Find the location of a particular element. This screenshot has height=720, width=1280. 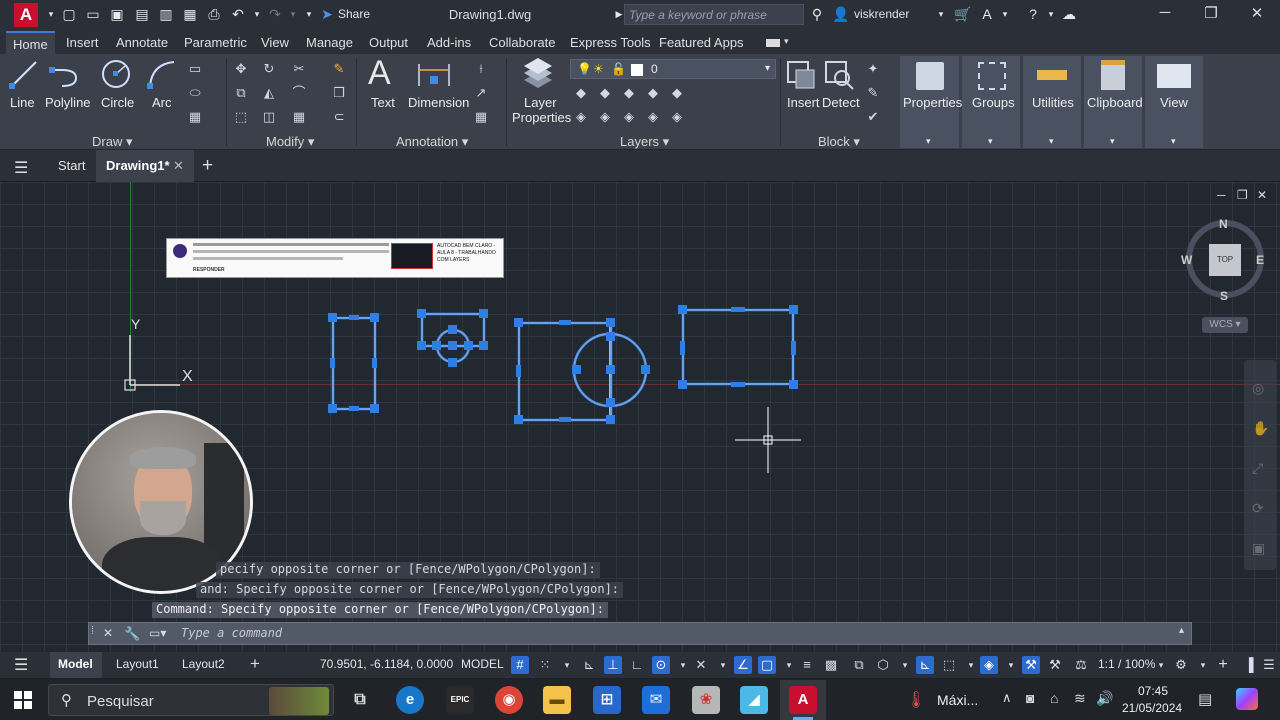

clock-date: 21/05/2024 is located at coordinates (1152, 708).